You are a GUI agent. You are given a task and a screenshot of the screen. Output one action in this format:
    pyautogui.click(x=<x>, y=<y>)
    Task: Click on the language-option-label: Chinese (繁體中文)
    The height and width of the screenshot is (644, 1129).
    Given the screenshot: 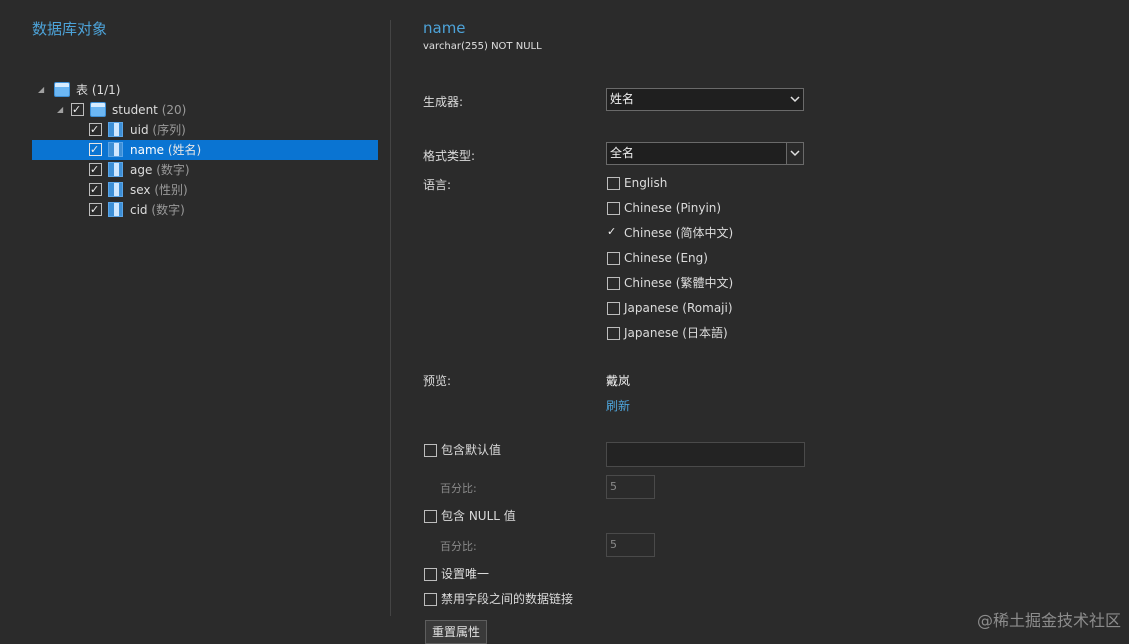 What is the action you would take?
    pyautogui.click(x=679, y=283)
    